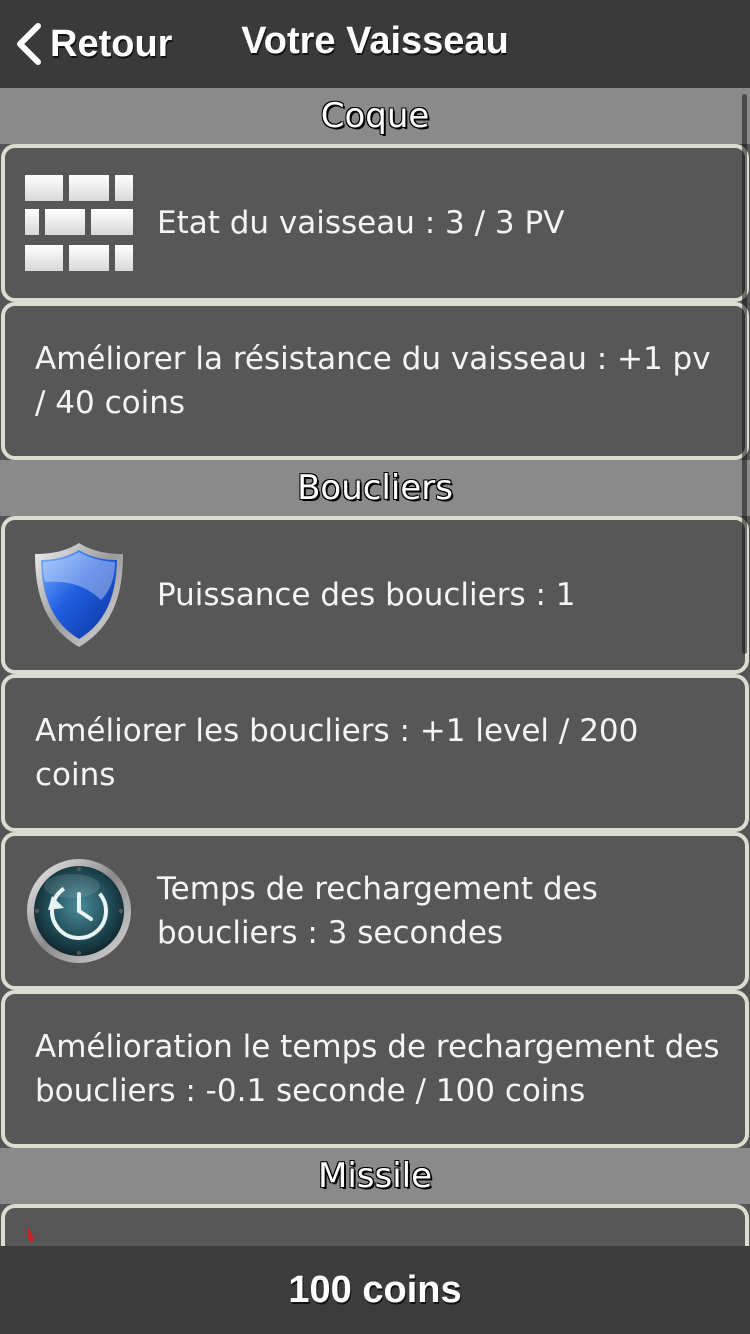  I want to click on vertical-scrollbar, so click(744, 374).